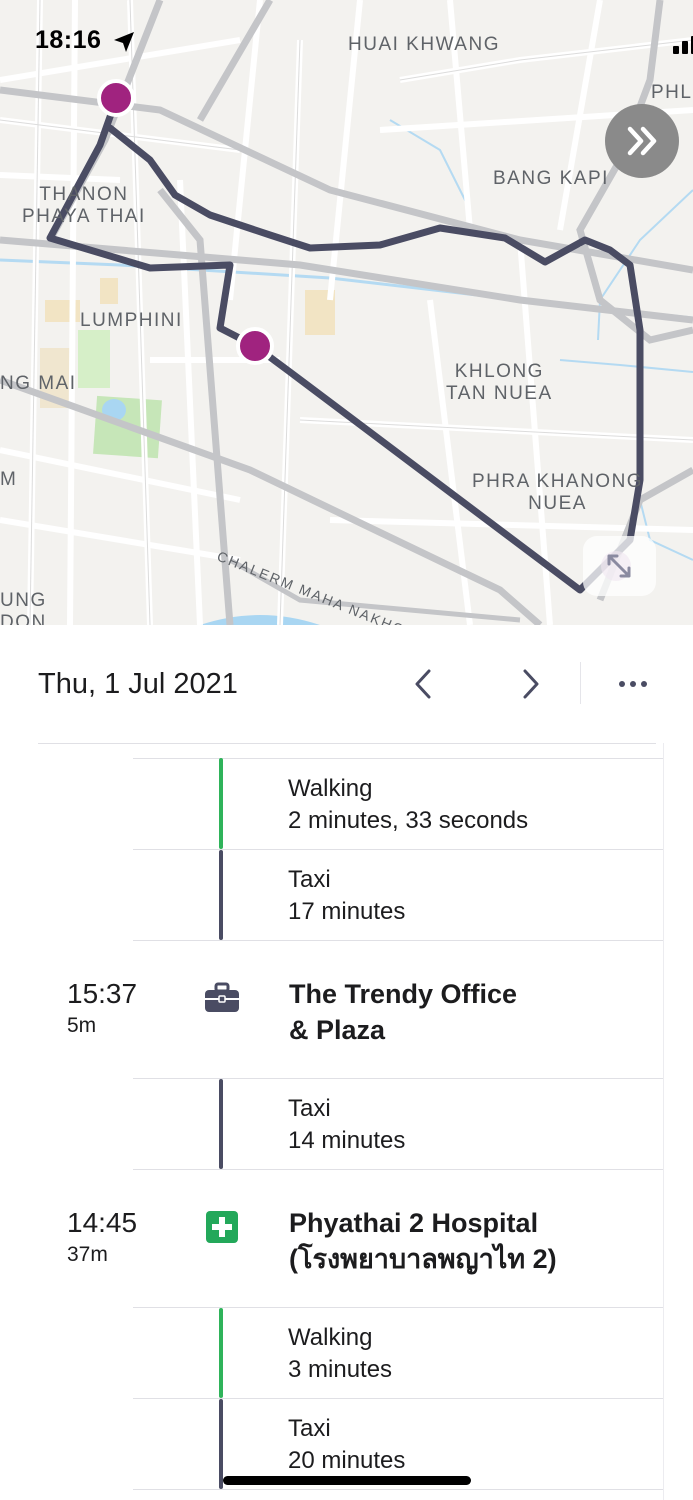  Describe the element at coordinates (408, 820) in the screenshot. I see `segment-duration: 2 minutes, 33 seconds` at that location.